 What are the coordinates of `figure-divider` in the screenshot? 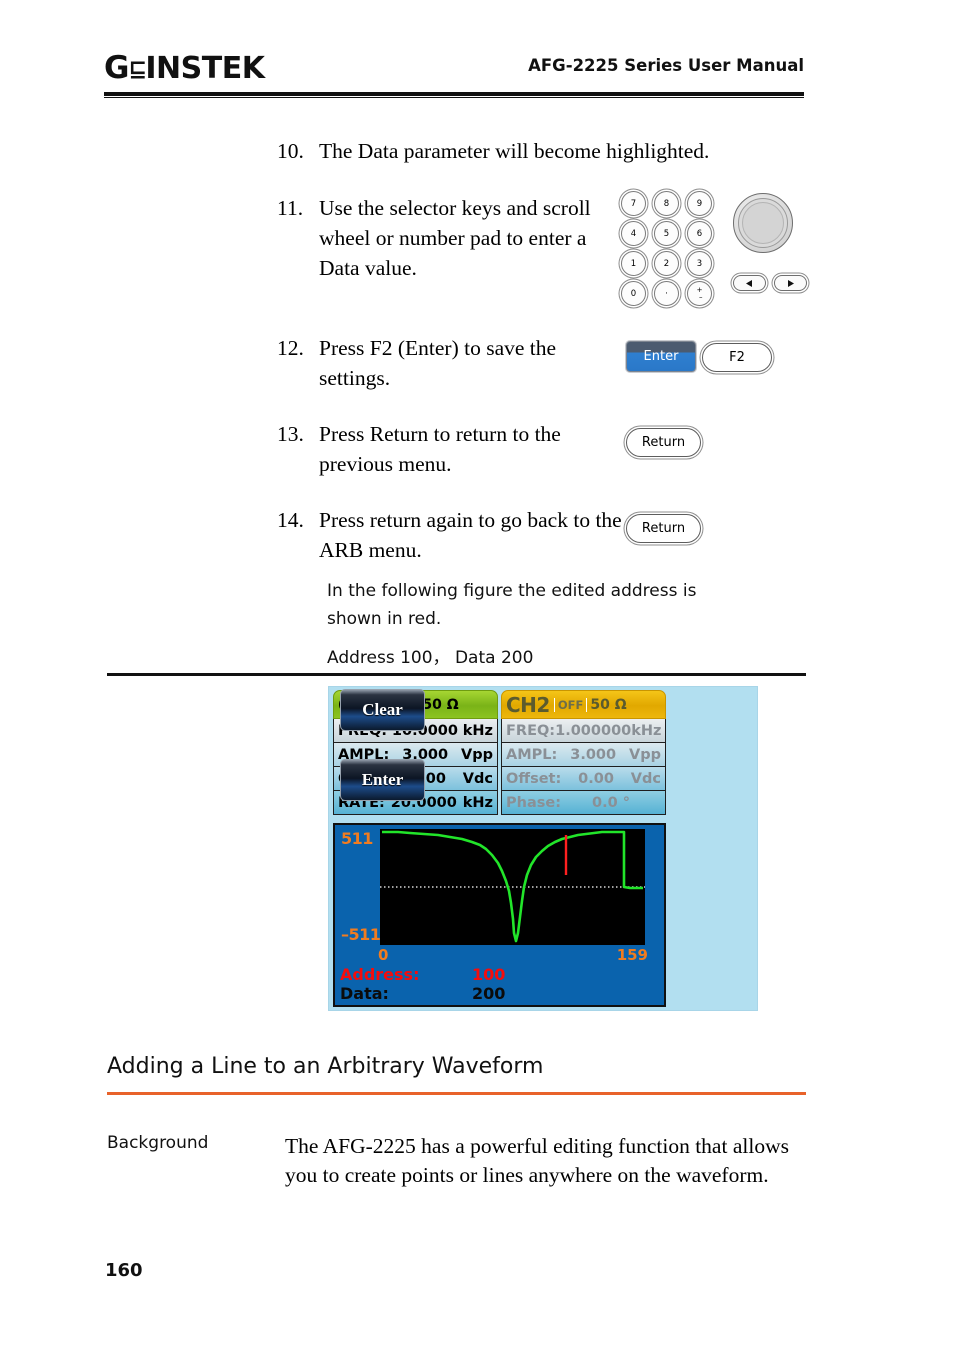 It's located at (456, 674).